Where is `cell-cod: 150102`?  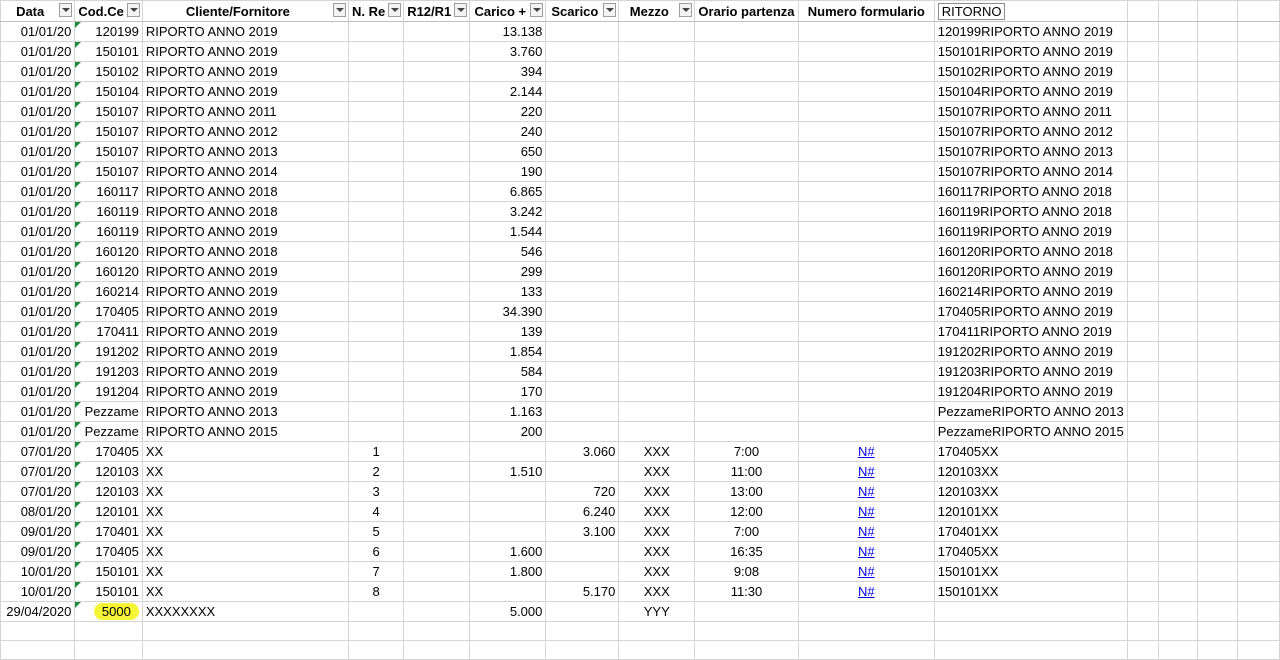
cell-cod: 150102 is located at coordinates (108, 71).